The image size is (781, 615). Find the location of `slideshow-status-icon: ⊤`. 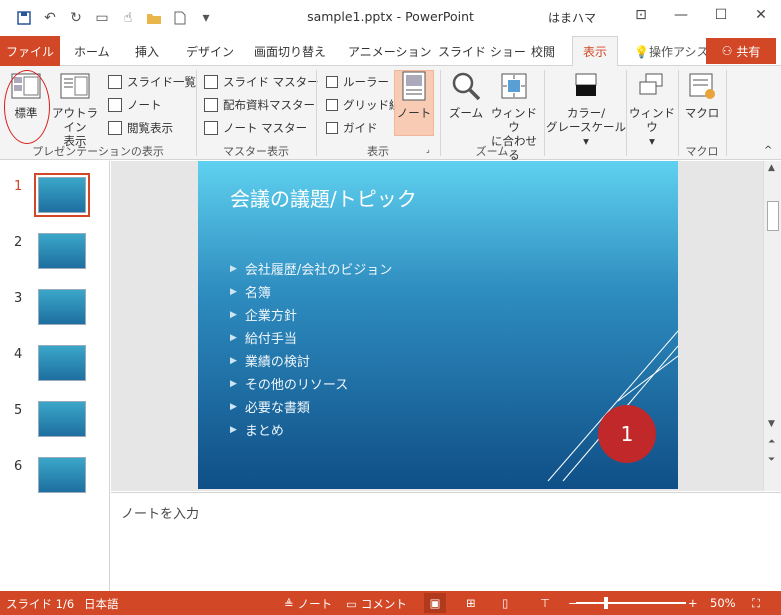

slideshow-status-icon: ⊤ is located at coordinates (545, 603).